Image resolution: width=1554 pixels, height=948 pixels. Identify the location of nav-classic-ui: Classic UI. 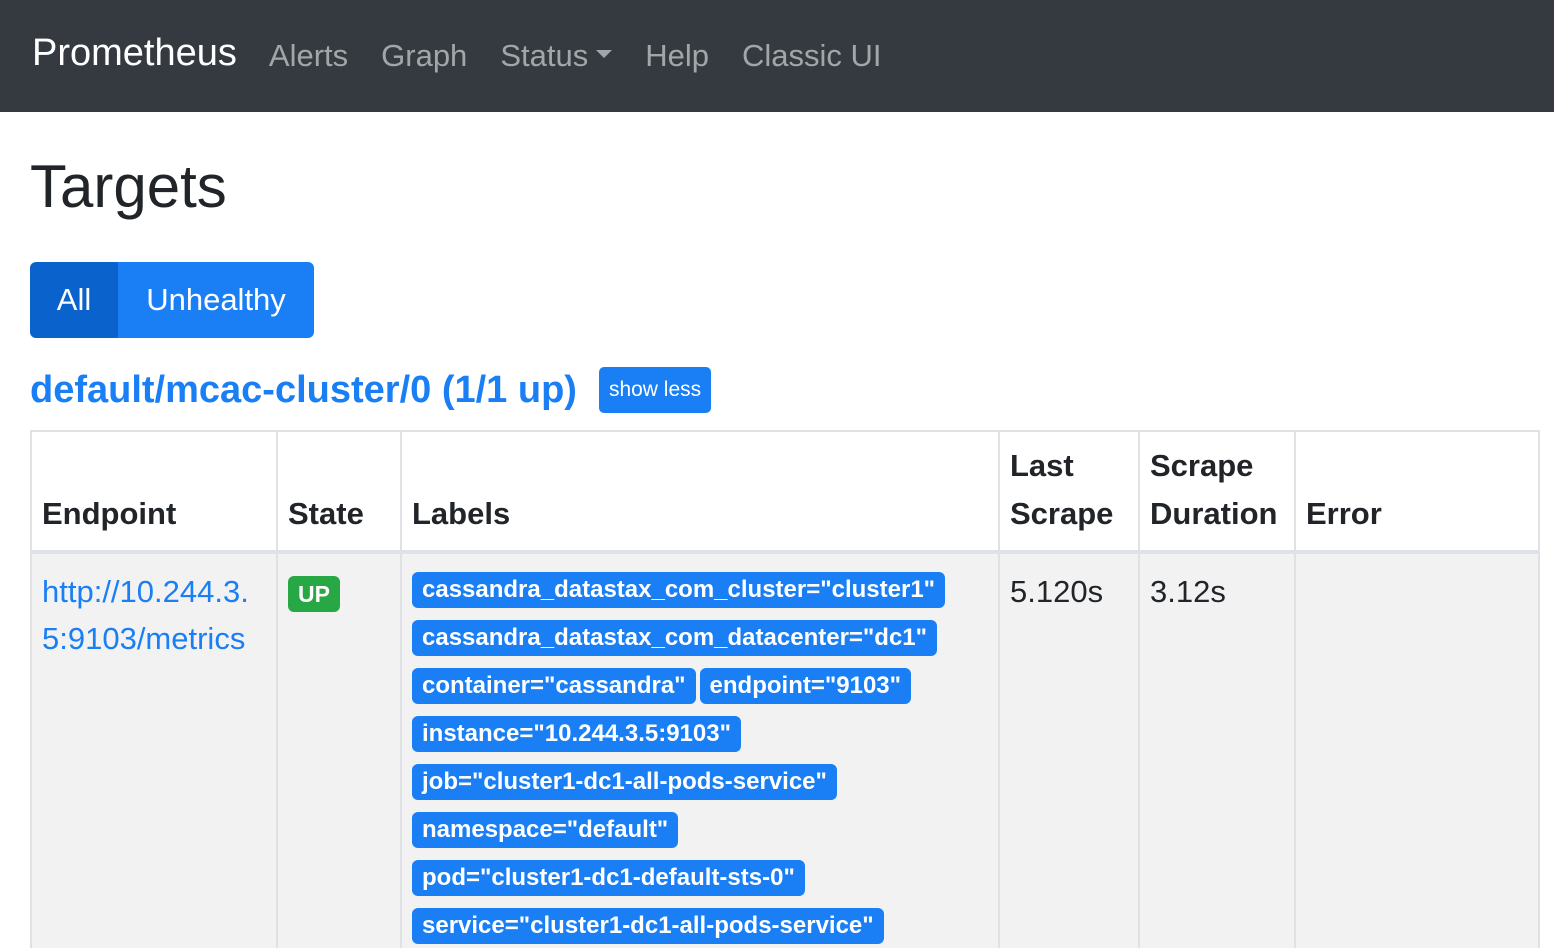
(812, 56).